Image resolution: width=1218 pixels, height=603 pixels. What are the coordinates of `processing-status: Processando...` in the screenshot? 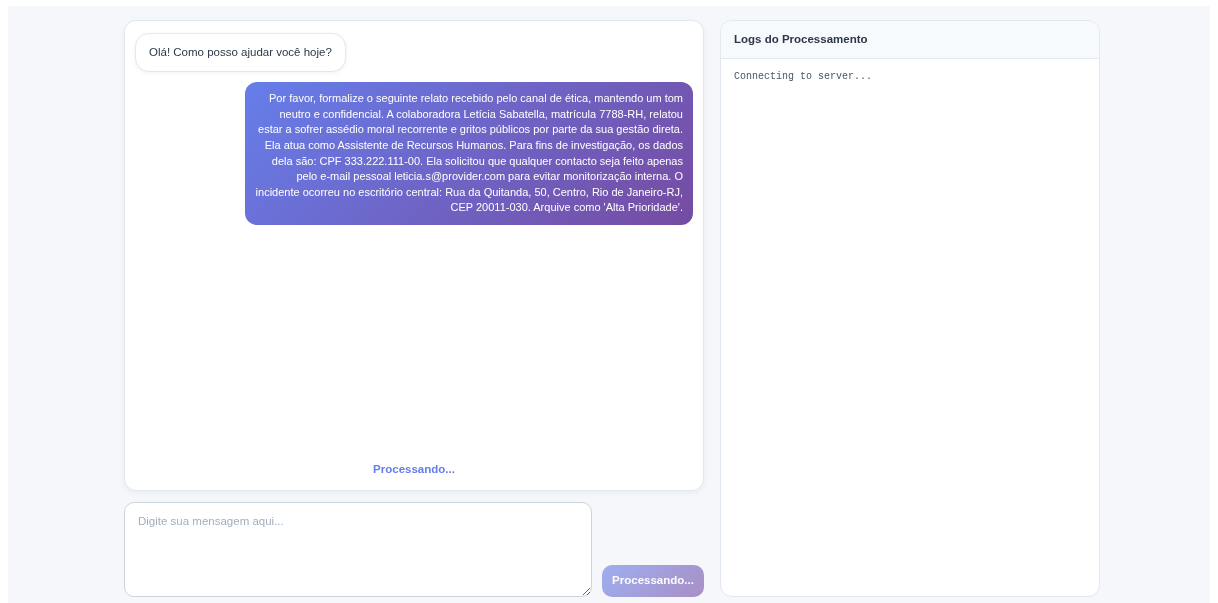 It's located at (414, 469).